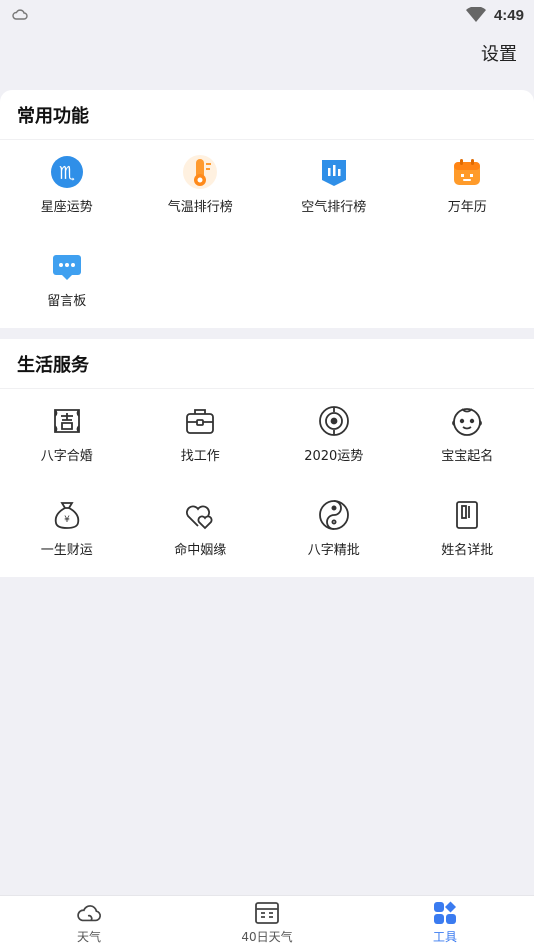 The height and width of the screenshot is (949, 534). What do you see at coordinates (201, 199) in the screenshot?
I see `grid-item-temperature-ranking: 气温排行榜` at bounding box center [201, 199].